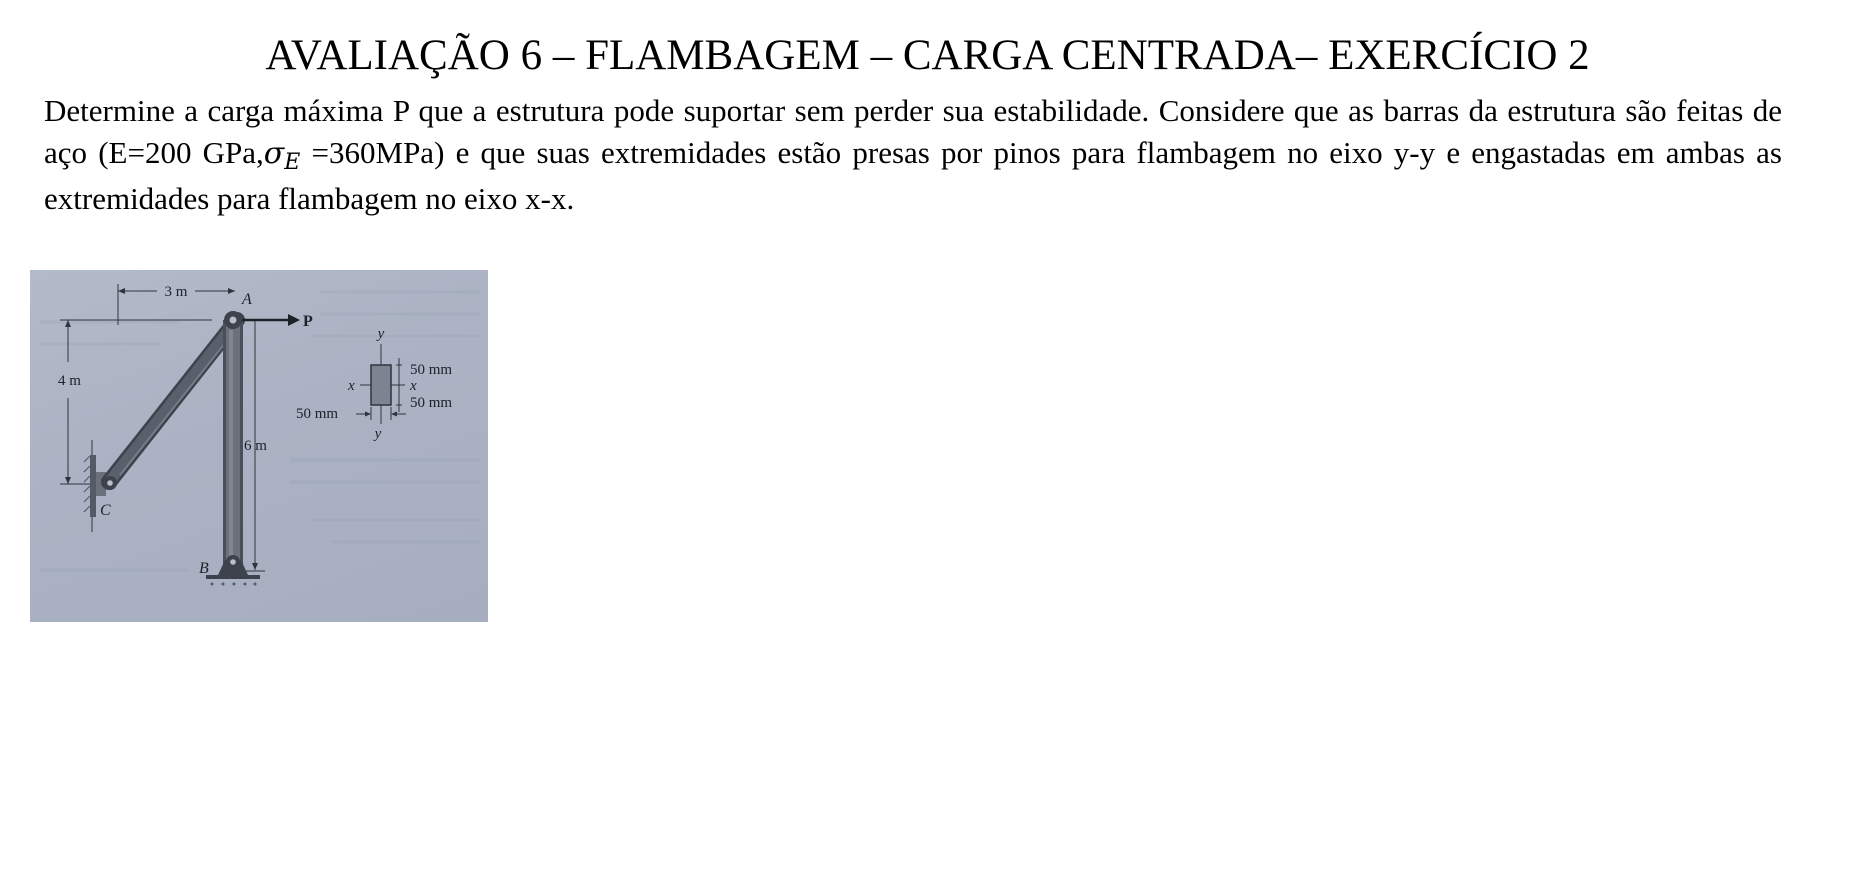 The height and width of the screenshot is (873, 1855). Describe the element at coordinates (69, 381) in the screenshot. I see `dim-4m-label: 4 m` at that location.